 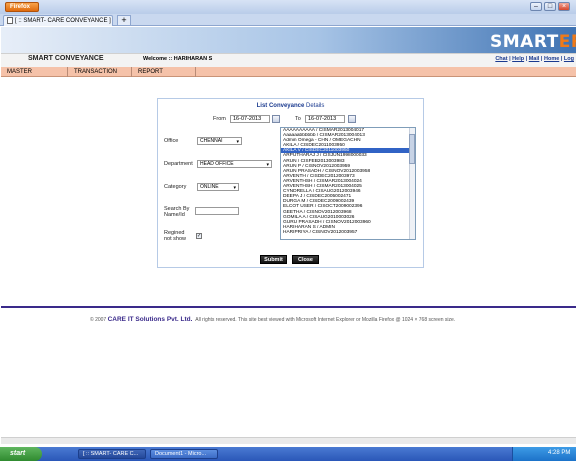 I want to click on top-links: Chat | Help | Mail | Home | Log, so click(x=534, y=59).